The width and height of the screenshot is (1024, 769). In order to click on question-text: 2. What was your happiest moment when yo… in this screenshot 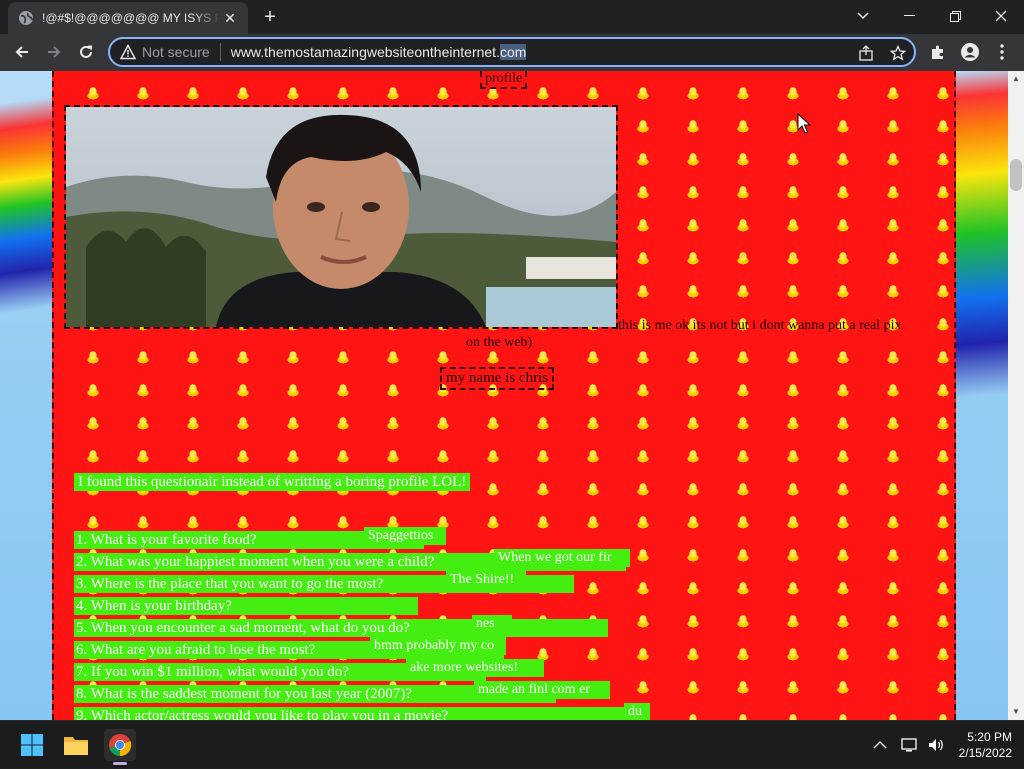, I will do `click(255, 562)`.